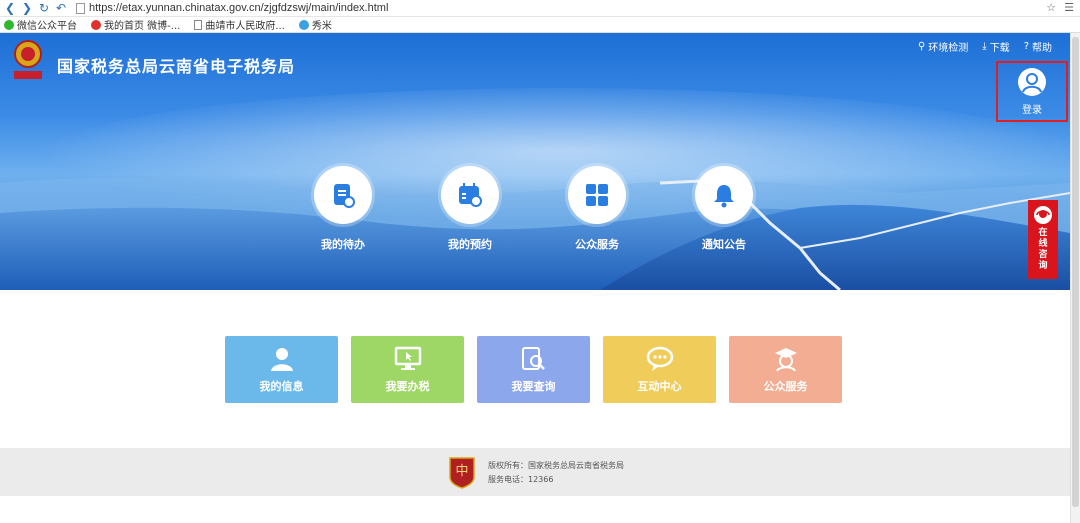 The width and height of the screenshot is (1080, 523). I want to click on back-icon: ❮, so click(10, 8).